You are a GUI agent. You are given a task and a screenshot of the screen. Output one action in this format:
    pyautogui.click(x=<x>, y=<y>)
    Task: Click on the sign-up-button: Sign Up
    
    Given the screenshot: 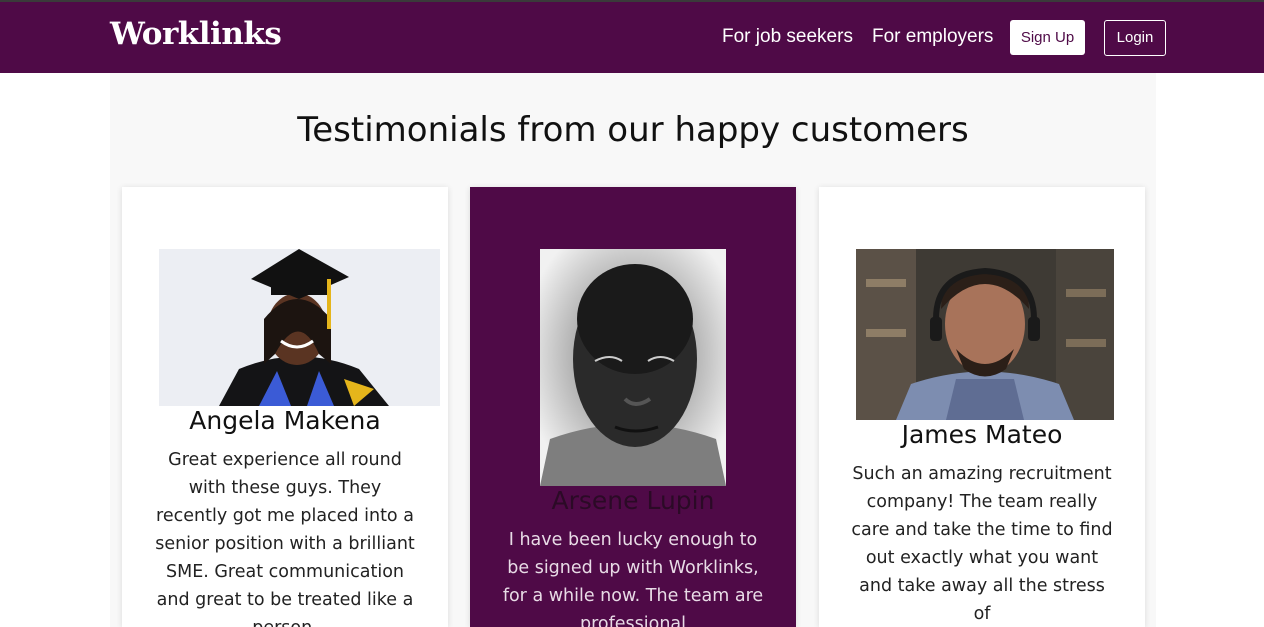 What is the action you would take?
    pyautogui.click(x=1047, y=37)
    